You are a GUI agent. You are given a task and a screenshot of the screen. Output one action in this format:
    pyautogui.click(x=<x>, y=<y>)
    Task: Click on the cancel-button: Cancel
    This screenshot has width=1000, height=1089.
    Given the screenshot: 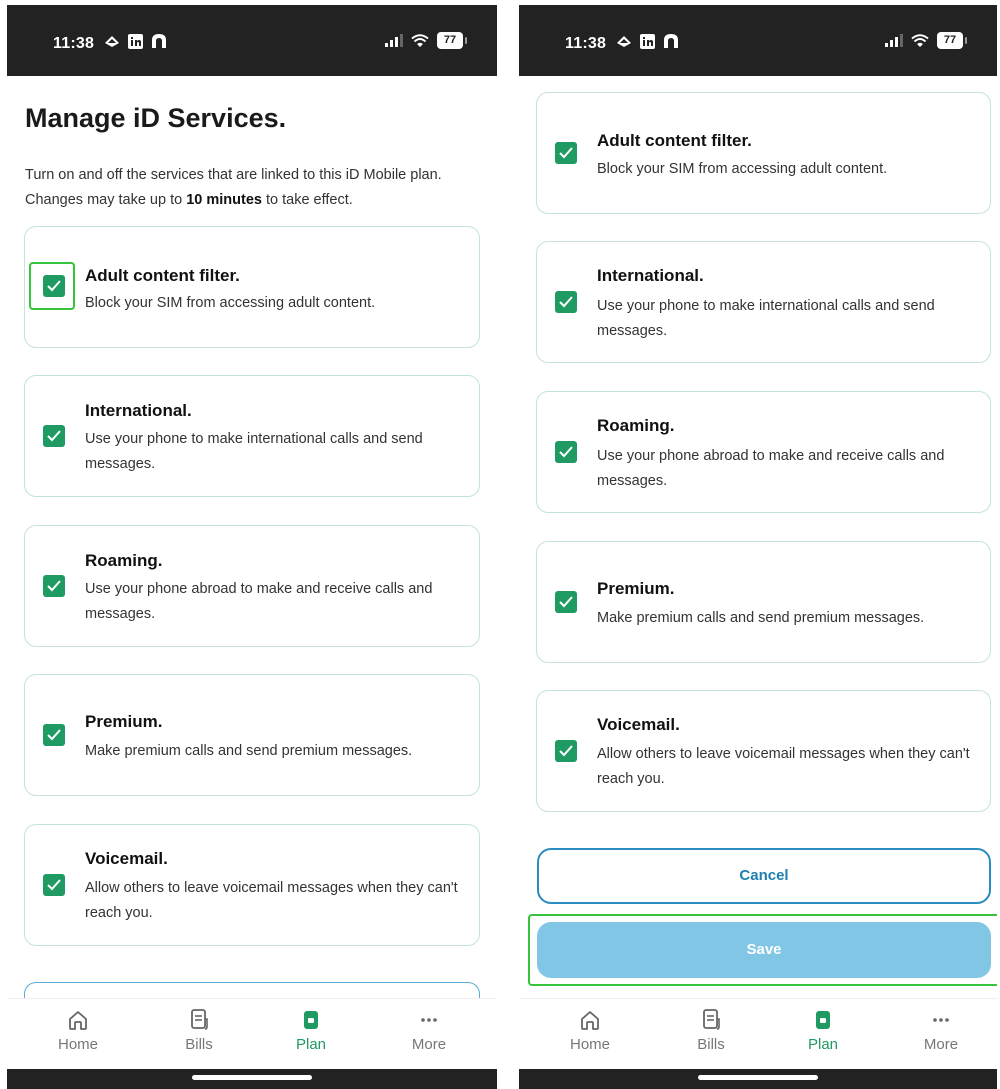 What is the action you would take?
    pyautogui.click(x=764, y=876)
    